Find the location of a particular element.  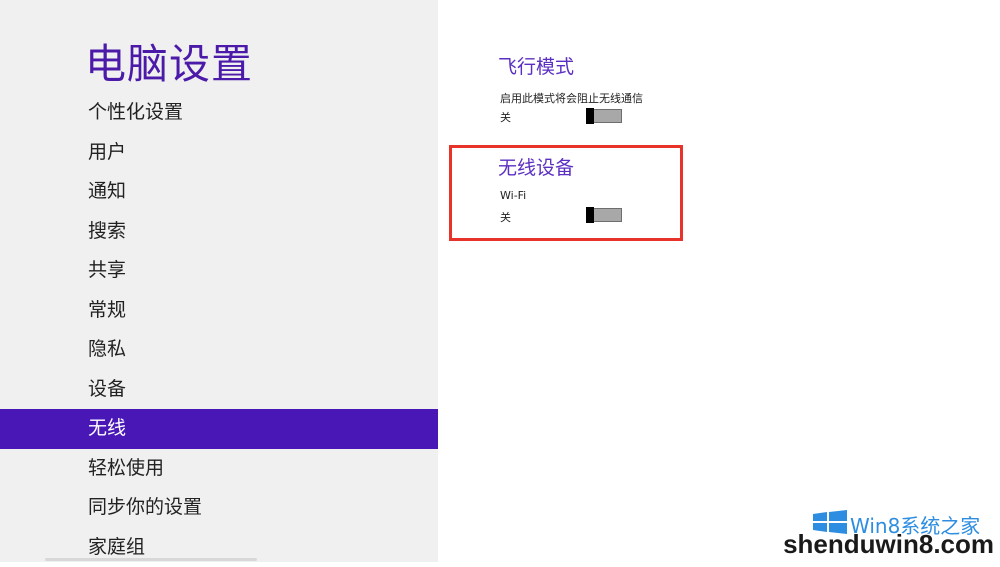

sidebar-item-devices: 设备 is located at coordinates (219, 390).